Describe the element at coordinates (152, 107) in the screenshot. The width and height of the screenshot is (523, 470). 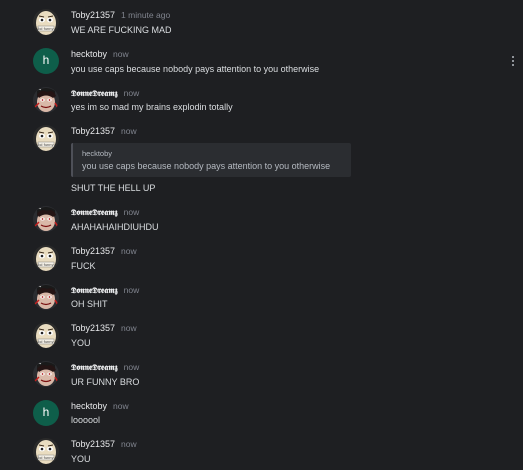
I see `message-text: yes im so mad my brains explodin totally` at that location.